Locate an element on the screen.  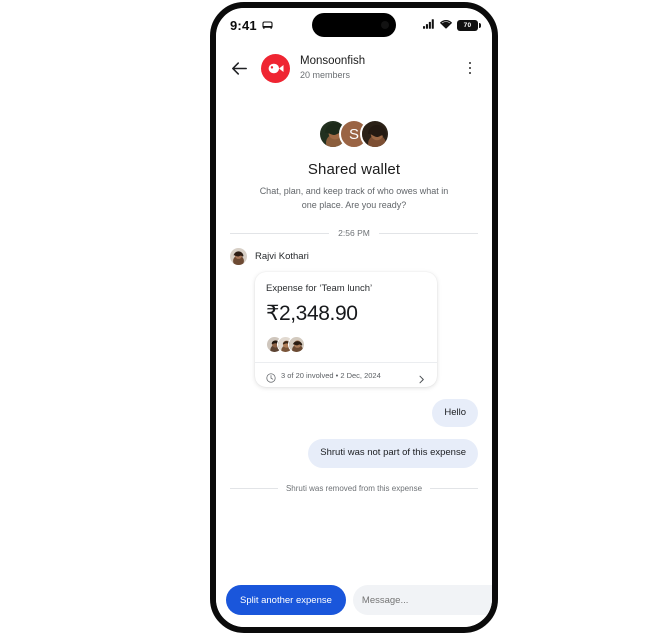
rajvi-avatar is located at coordinates (238, 256).